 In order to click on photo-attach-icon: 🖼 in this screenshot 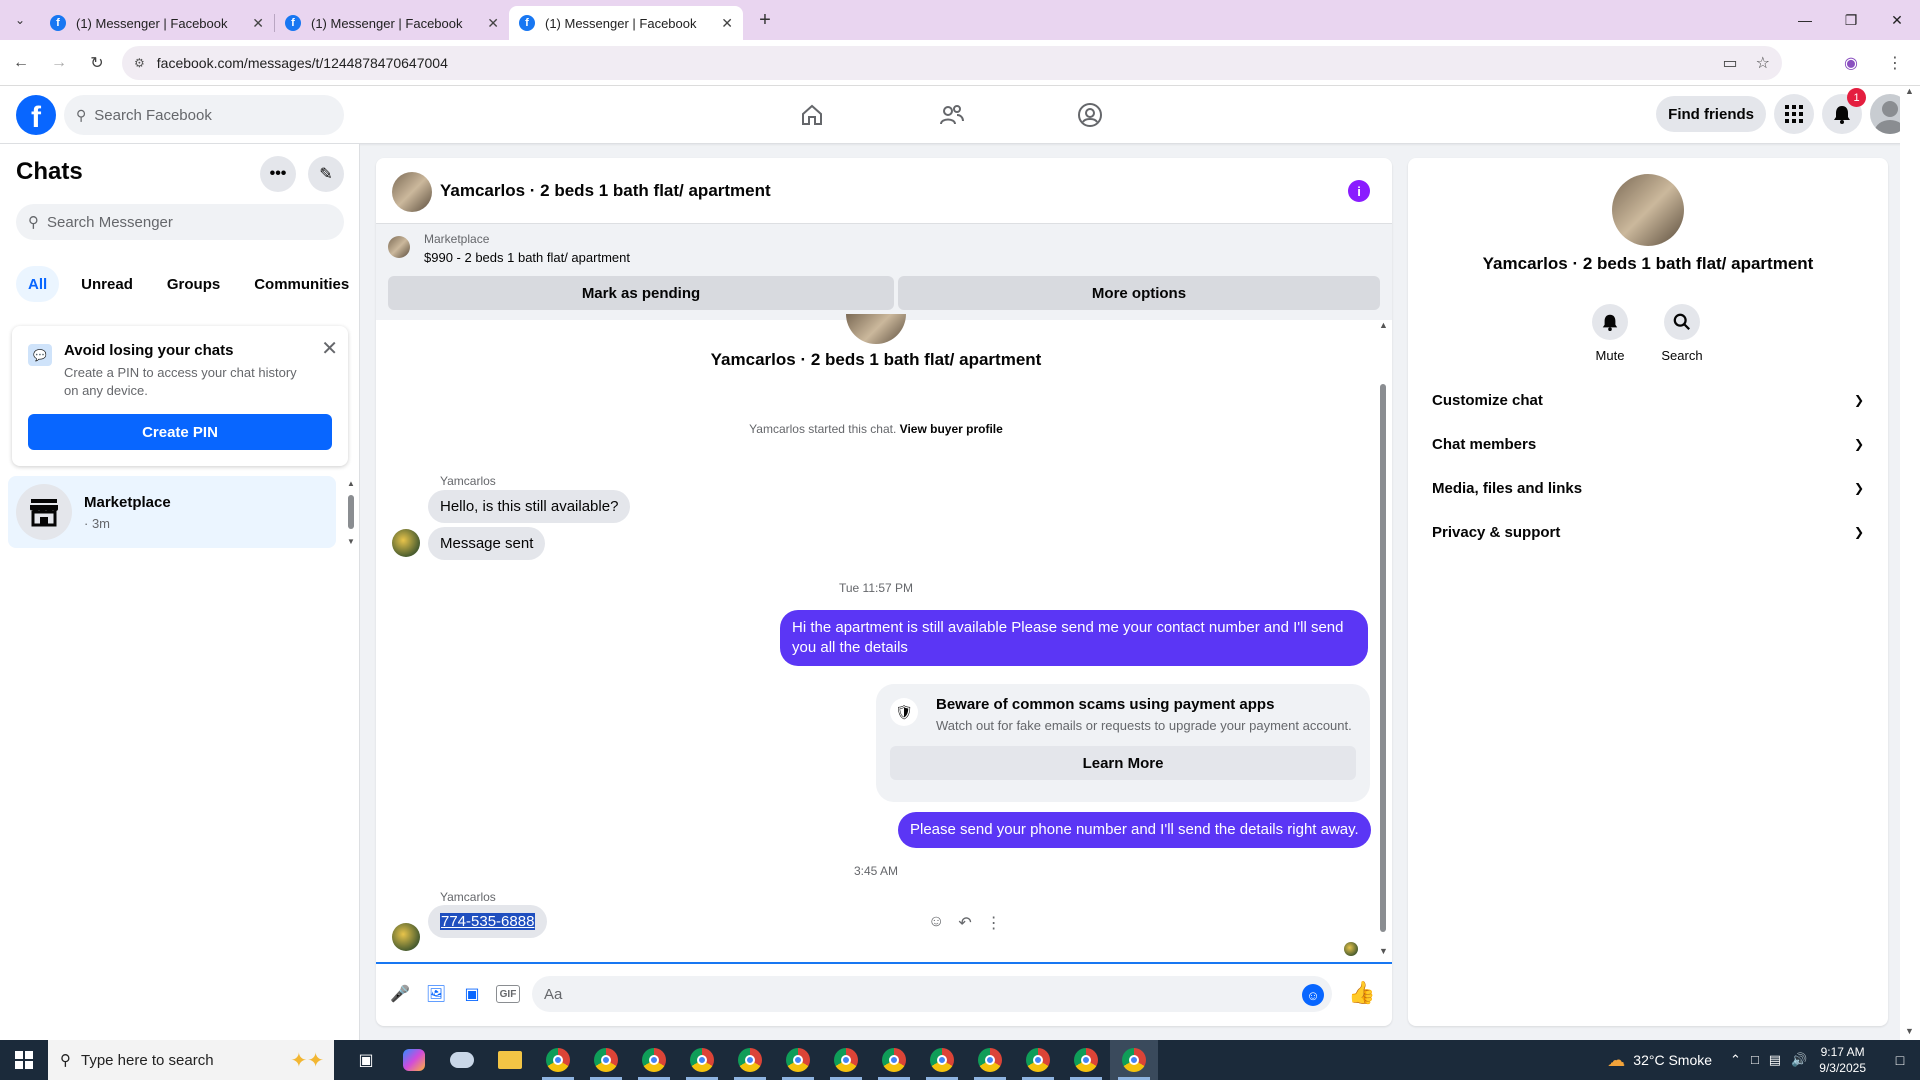, I will do `click(436, 994)`.